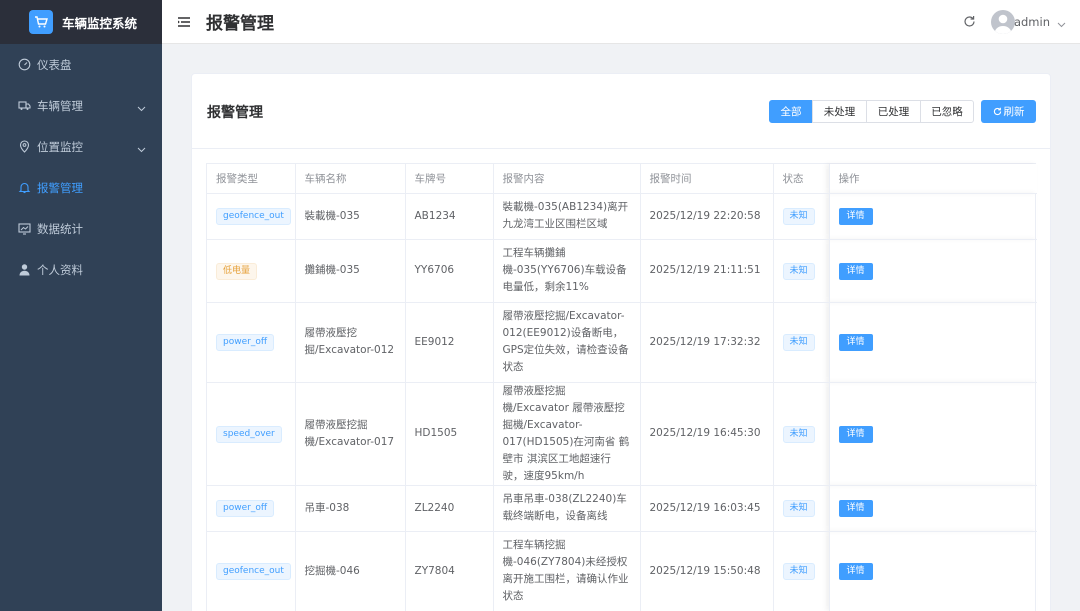 The width and height of the screenshot is (1080, 611). Describe the element at coordinates (350, 434) in the screenshot. I see `vehicle-name-cell: 履帶液壓挖掘機/Excavator-017` at that location.